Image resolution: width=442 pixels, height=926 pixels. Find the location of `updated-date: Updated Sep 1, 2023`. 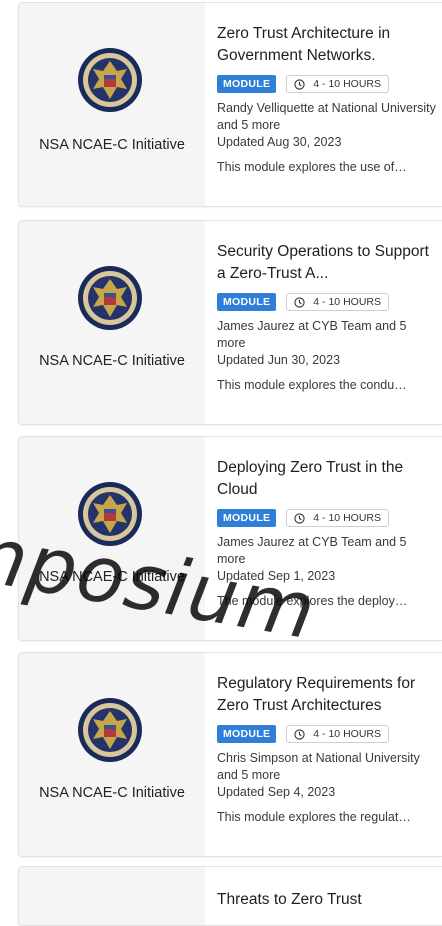

updated-date: Updated Sep 1, 2023 is located at coordinates (276, 576).